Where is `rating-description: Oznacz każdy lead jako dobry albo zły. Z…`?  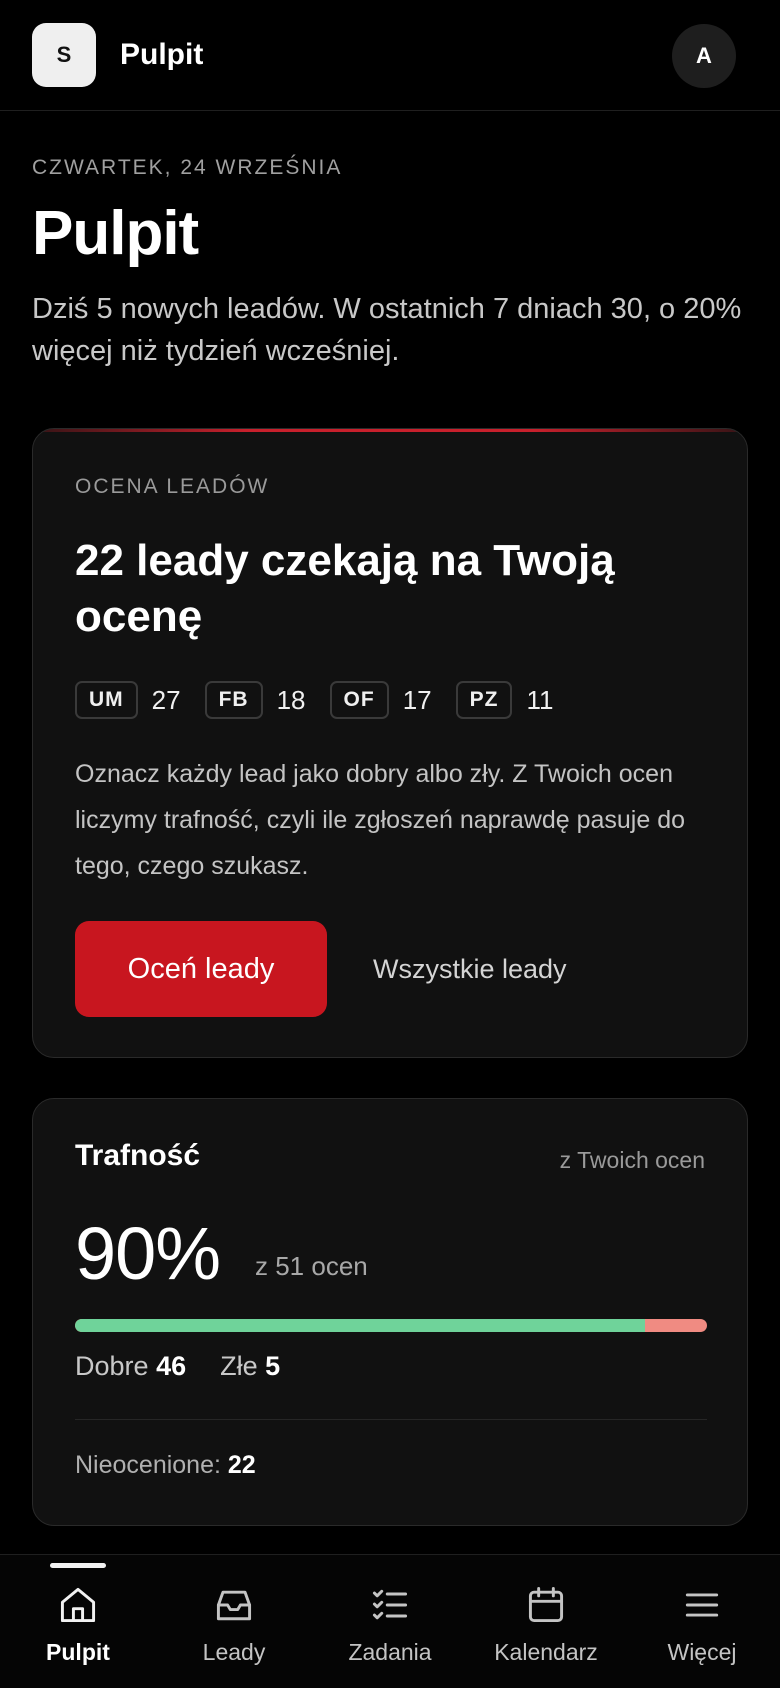 rating-description: Oznacz każdy lead jako dobry albo zły. Z… is located at coordinates (380, 820).